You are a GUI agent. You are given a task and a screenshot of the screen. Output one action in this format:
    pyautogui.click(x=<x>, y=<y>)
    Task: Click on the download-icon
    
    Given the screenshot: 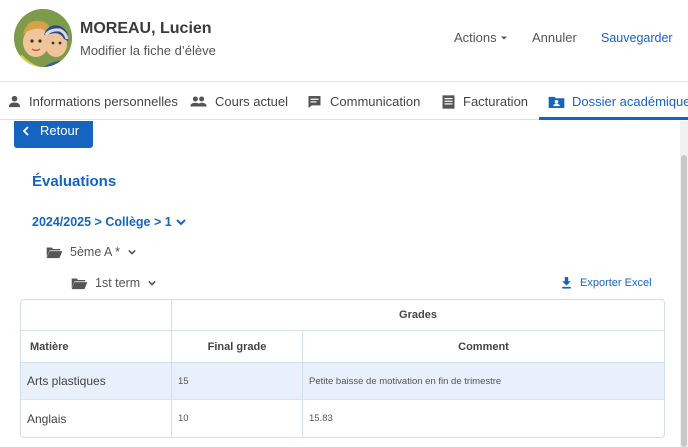 What is the action you would take?
    pyautogui.click(x=566, y=283)
    